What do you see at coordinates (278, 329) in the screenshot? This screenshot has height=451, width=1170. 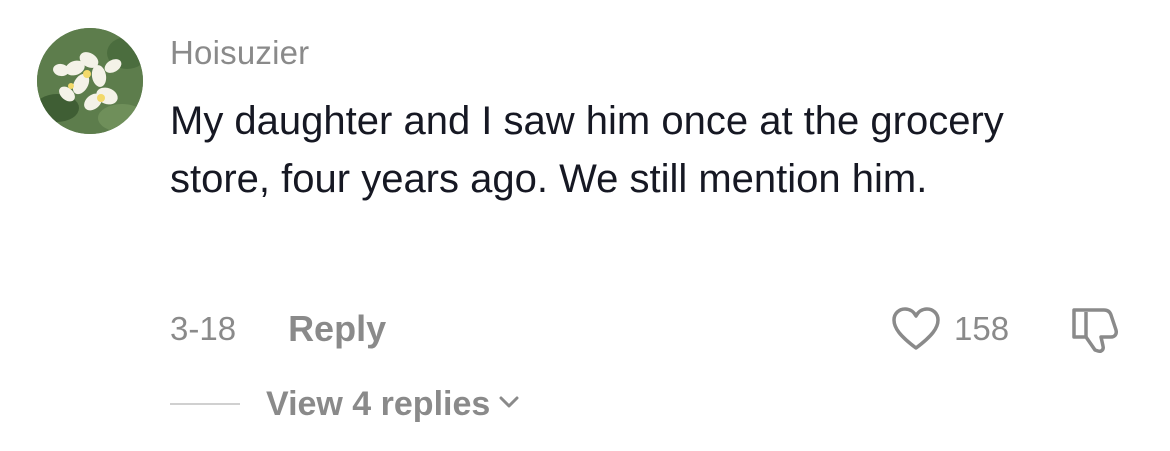 I see `comment-meta: 3-18 Reply` at bounding box center [278, 329].